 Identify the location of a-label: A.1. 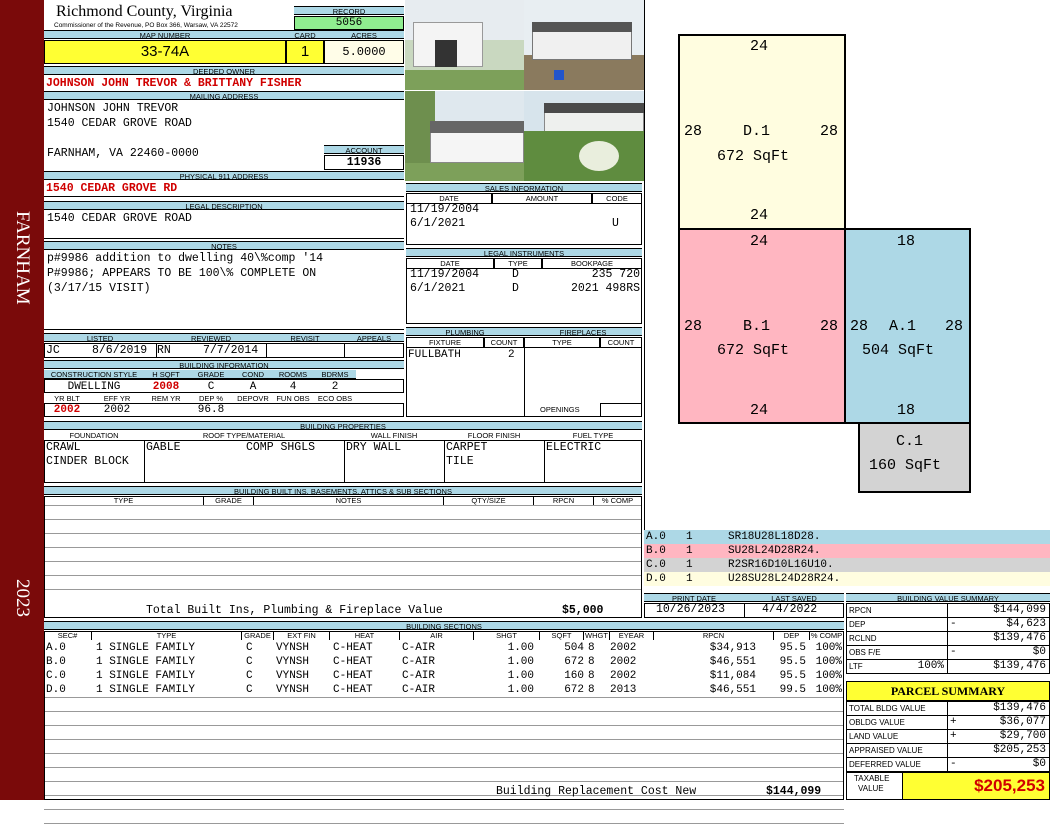
(903, 326).